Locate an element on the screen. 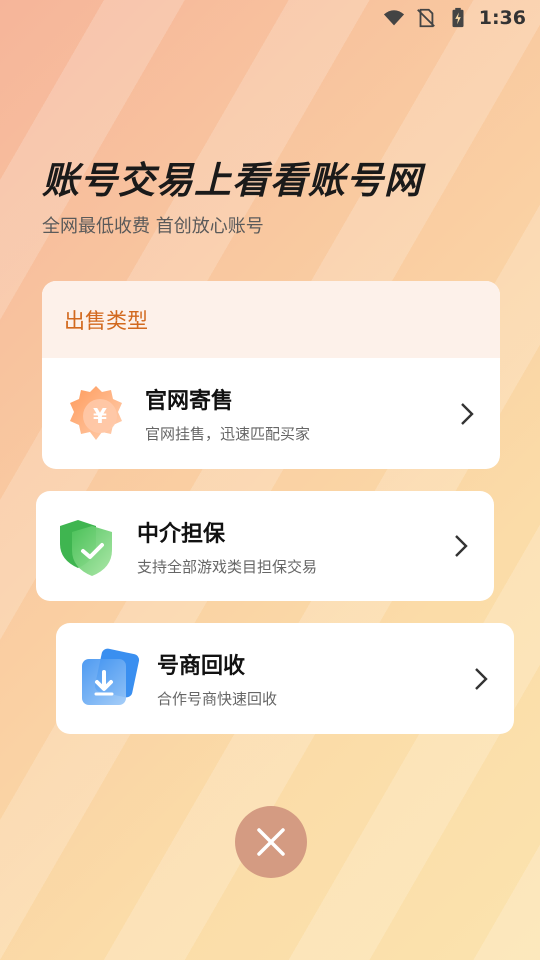  shield-check-icon is located at coordinates (86, 548).